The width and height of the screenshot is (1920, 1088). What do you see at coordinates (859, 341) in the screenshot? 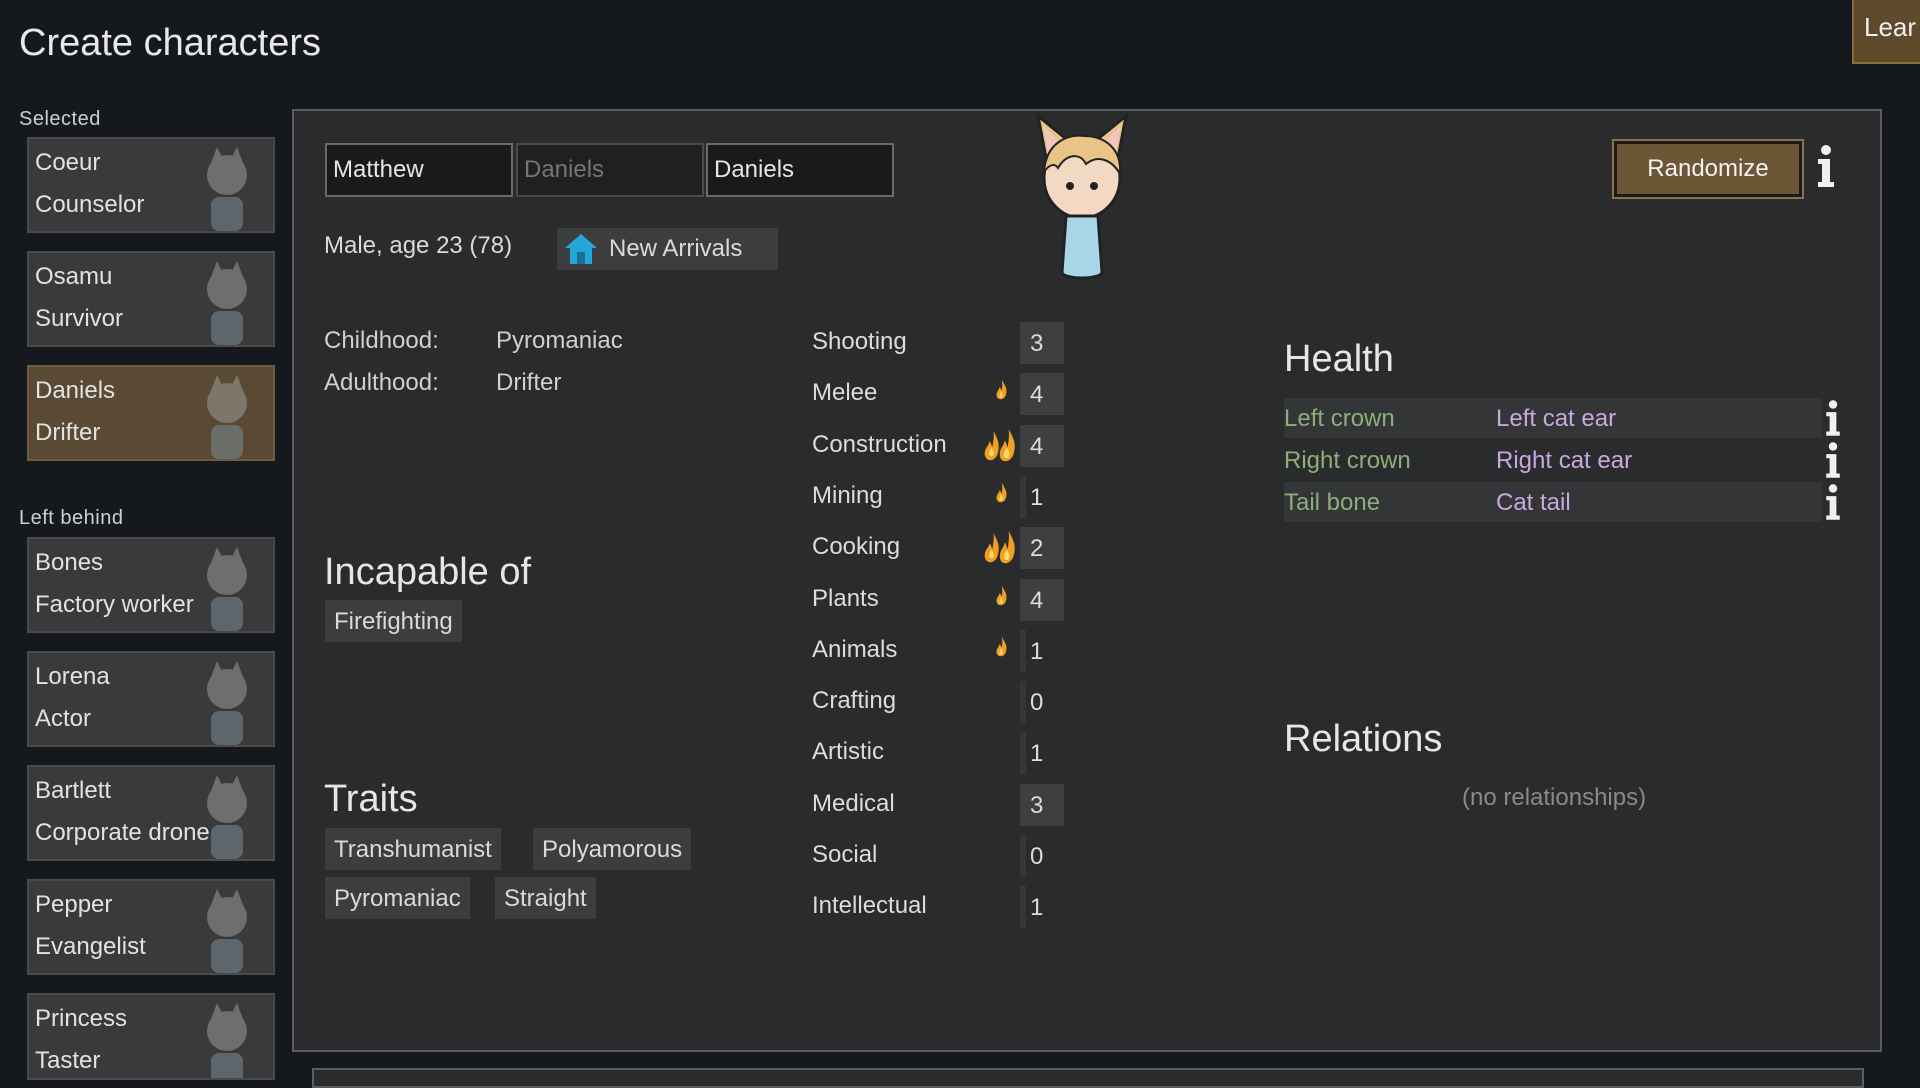
I see `skill-name: Shooting` at bounding box center [859, 341].